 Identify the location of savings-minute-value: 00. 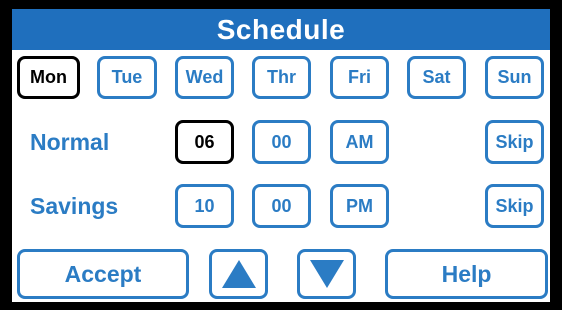
(281, 205).